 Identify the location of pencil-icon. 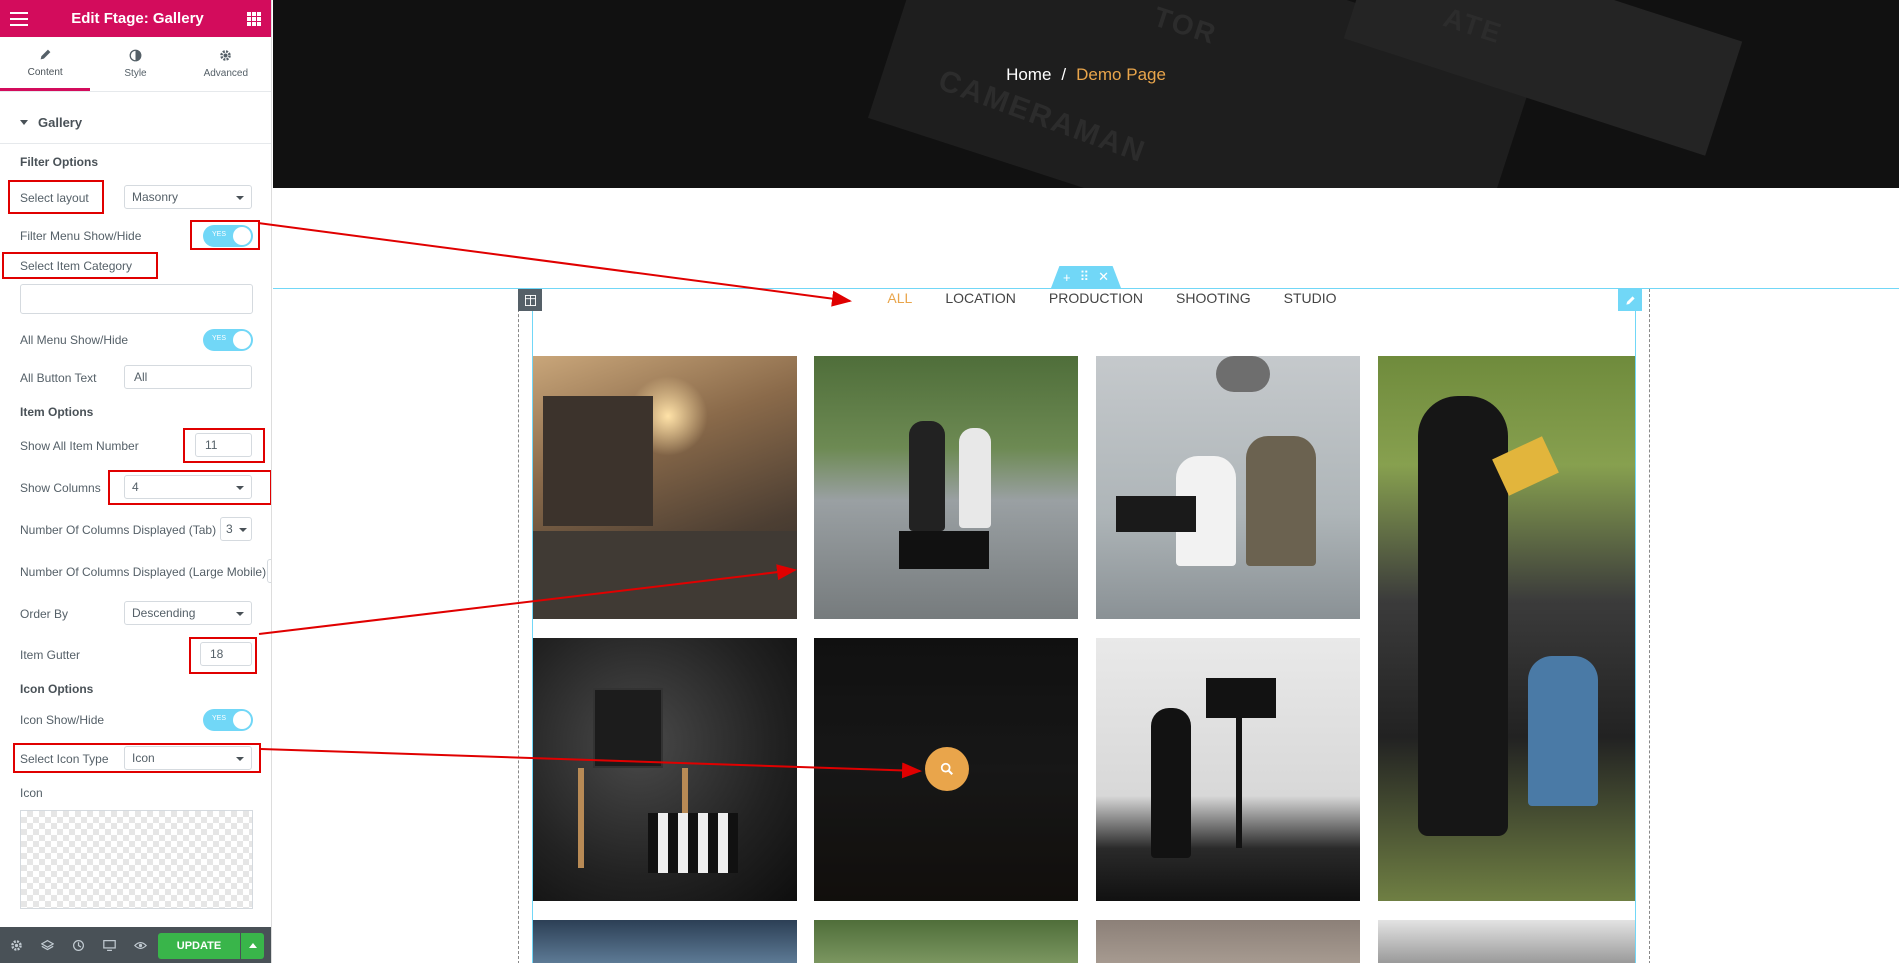
(45, 54).